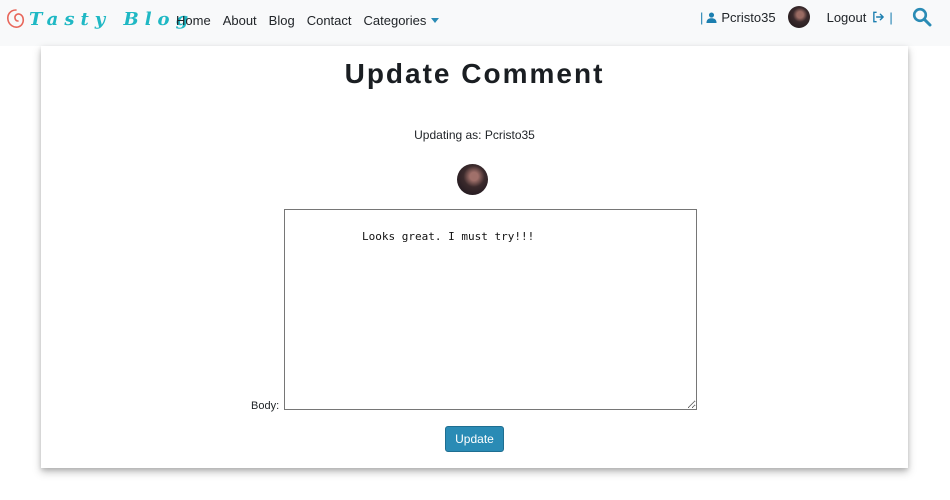  What do you see at coordinates (878, 17) in the screenshot?
I see `sign-out-icon` at bounding box center [878, 17].